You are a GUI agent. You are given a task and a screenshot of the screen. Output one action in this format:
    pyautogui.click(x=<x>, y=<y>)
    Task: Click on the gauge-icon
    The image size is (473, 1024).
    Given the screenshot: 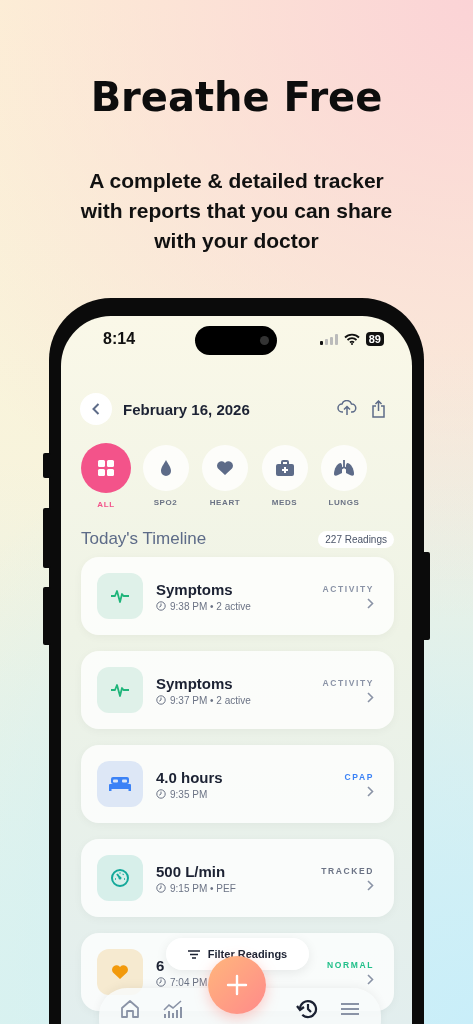 What is the action you would take?
    pyautogui.click(x=120, y=878)
    